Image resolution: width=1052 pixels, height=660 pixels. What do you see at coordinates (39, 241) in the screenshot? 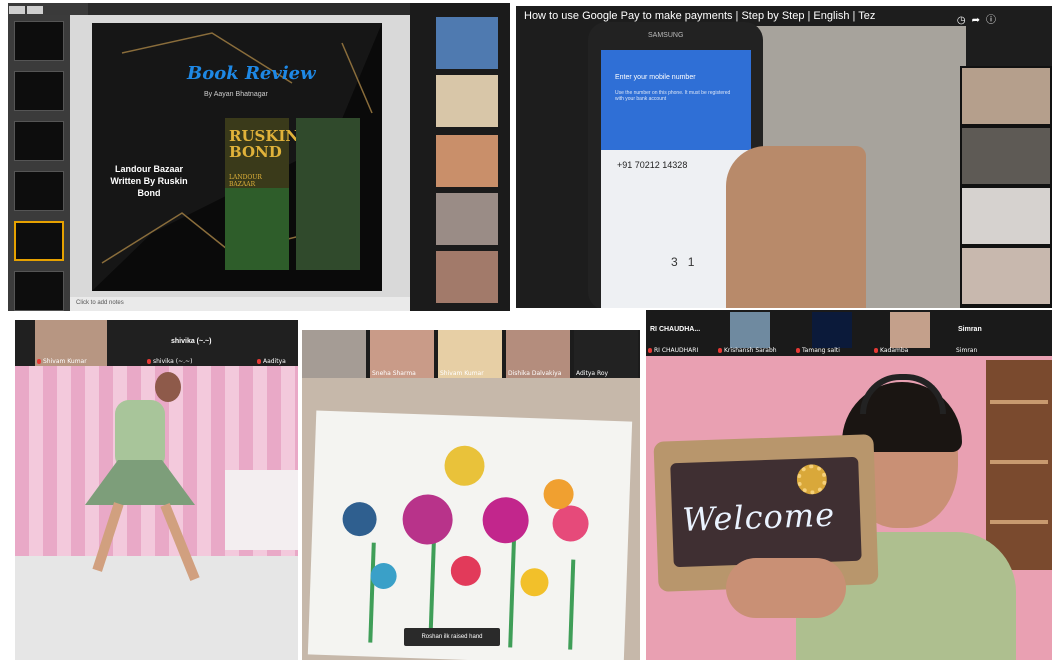
I see `slide-thumb-selected` at bounding box center [39, 241].